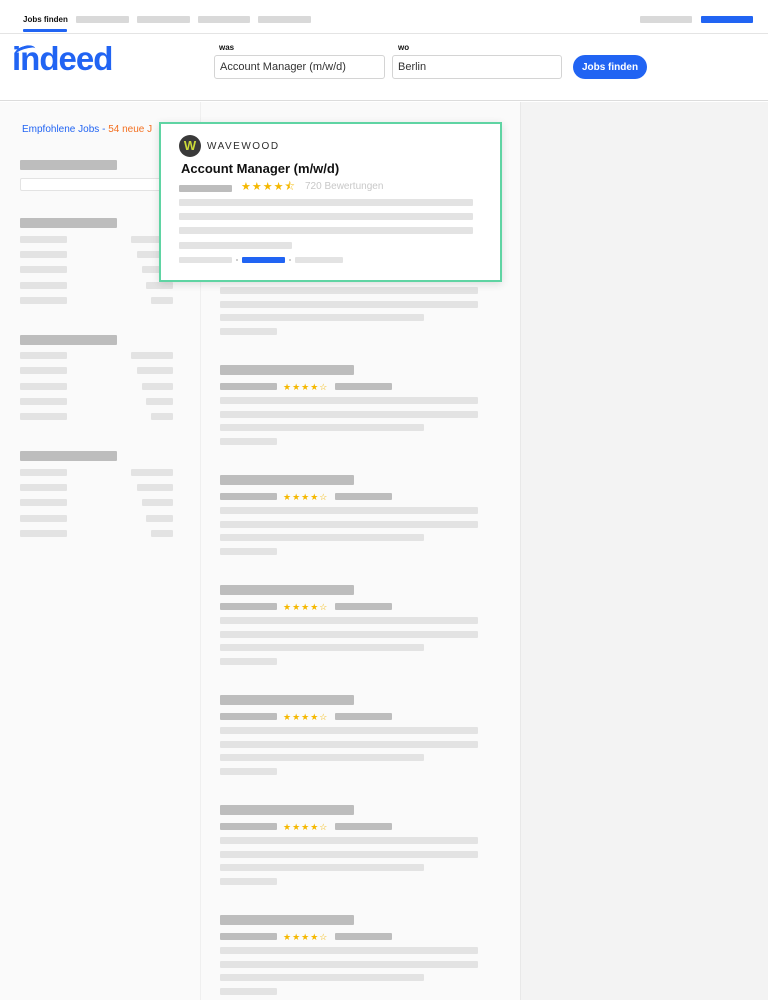 This screenshot has width=768, height=1000. I want to click on indeed-logo: indeed, so click(62, 59).